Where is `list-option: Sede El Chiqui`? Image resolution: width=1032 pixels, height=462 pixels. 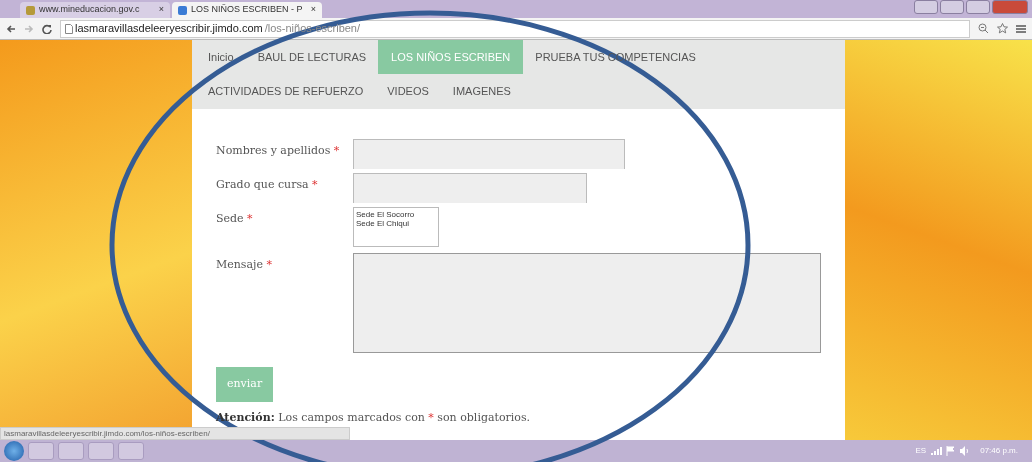 list-option: Sede El Chiqui is located at coordinates (396, 223).